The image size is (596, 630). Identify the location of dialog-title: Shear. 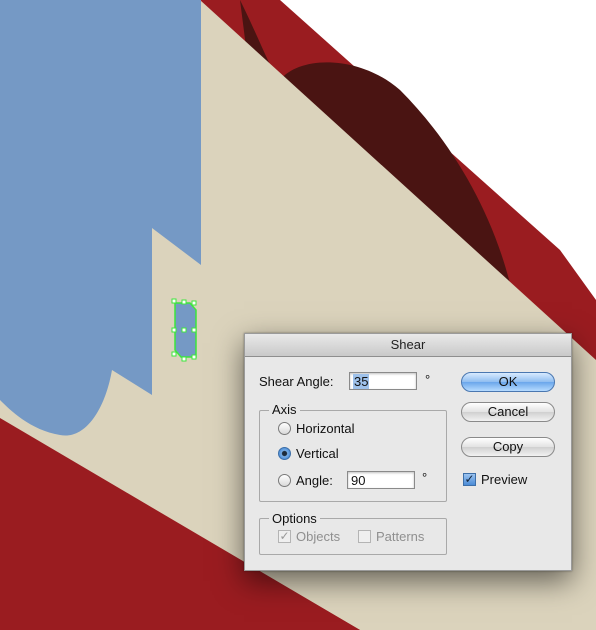
(408, 345).